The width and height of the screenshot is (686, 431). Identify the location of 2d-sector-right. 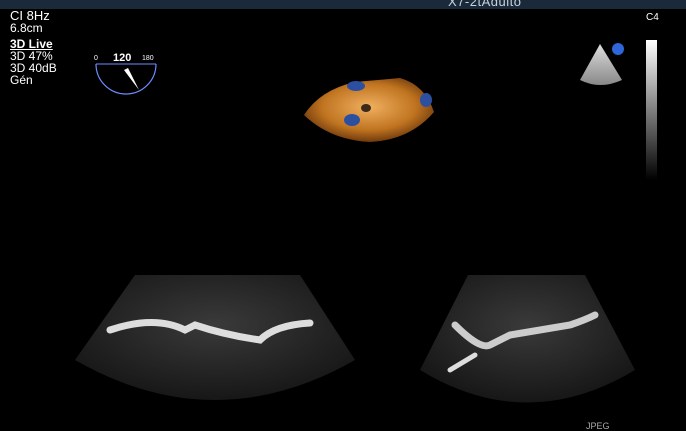
(527, 339).